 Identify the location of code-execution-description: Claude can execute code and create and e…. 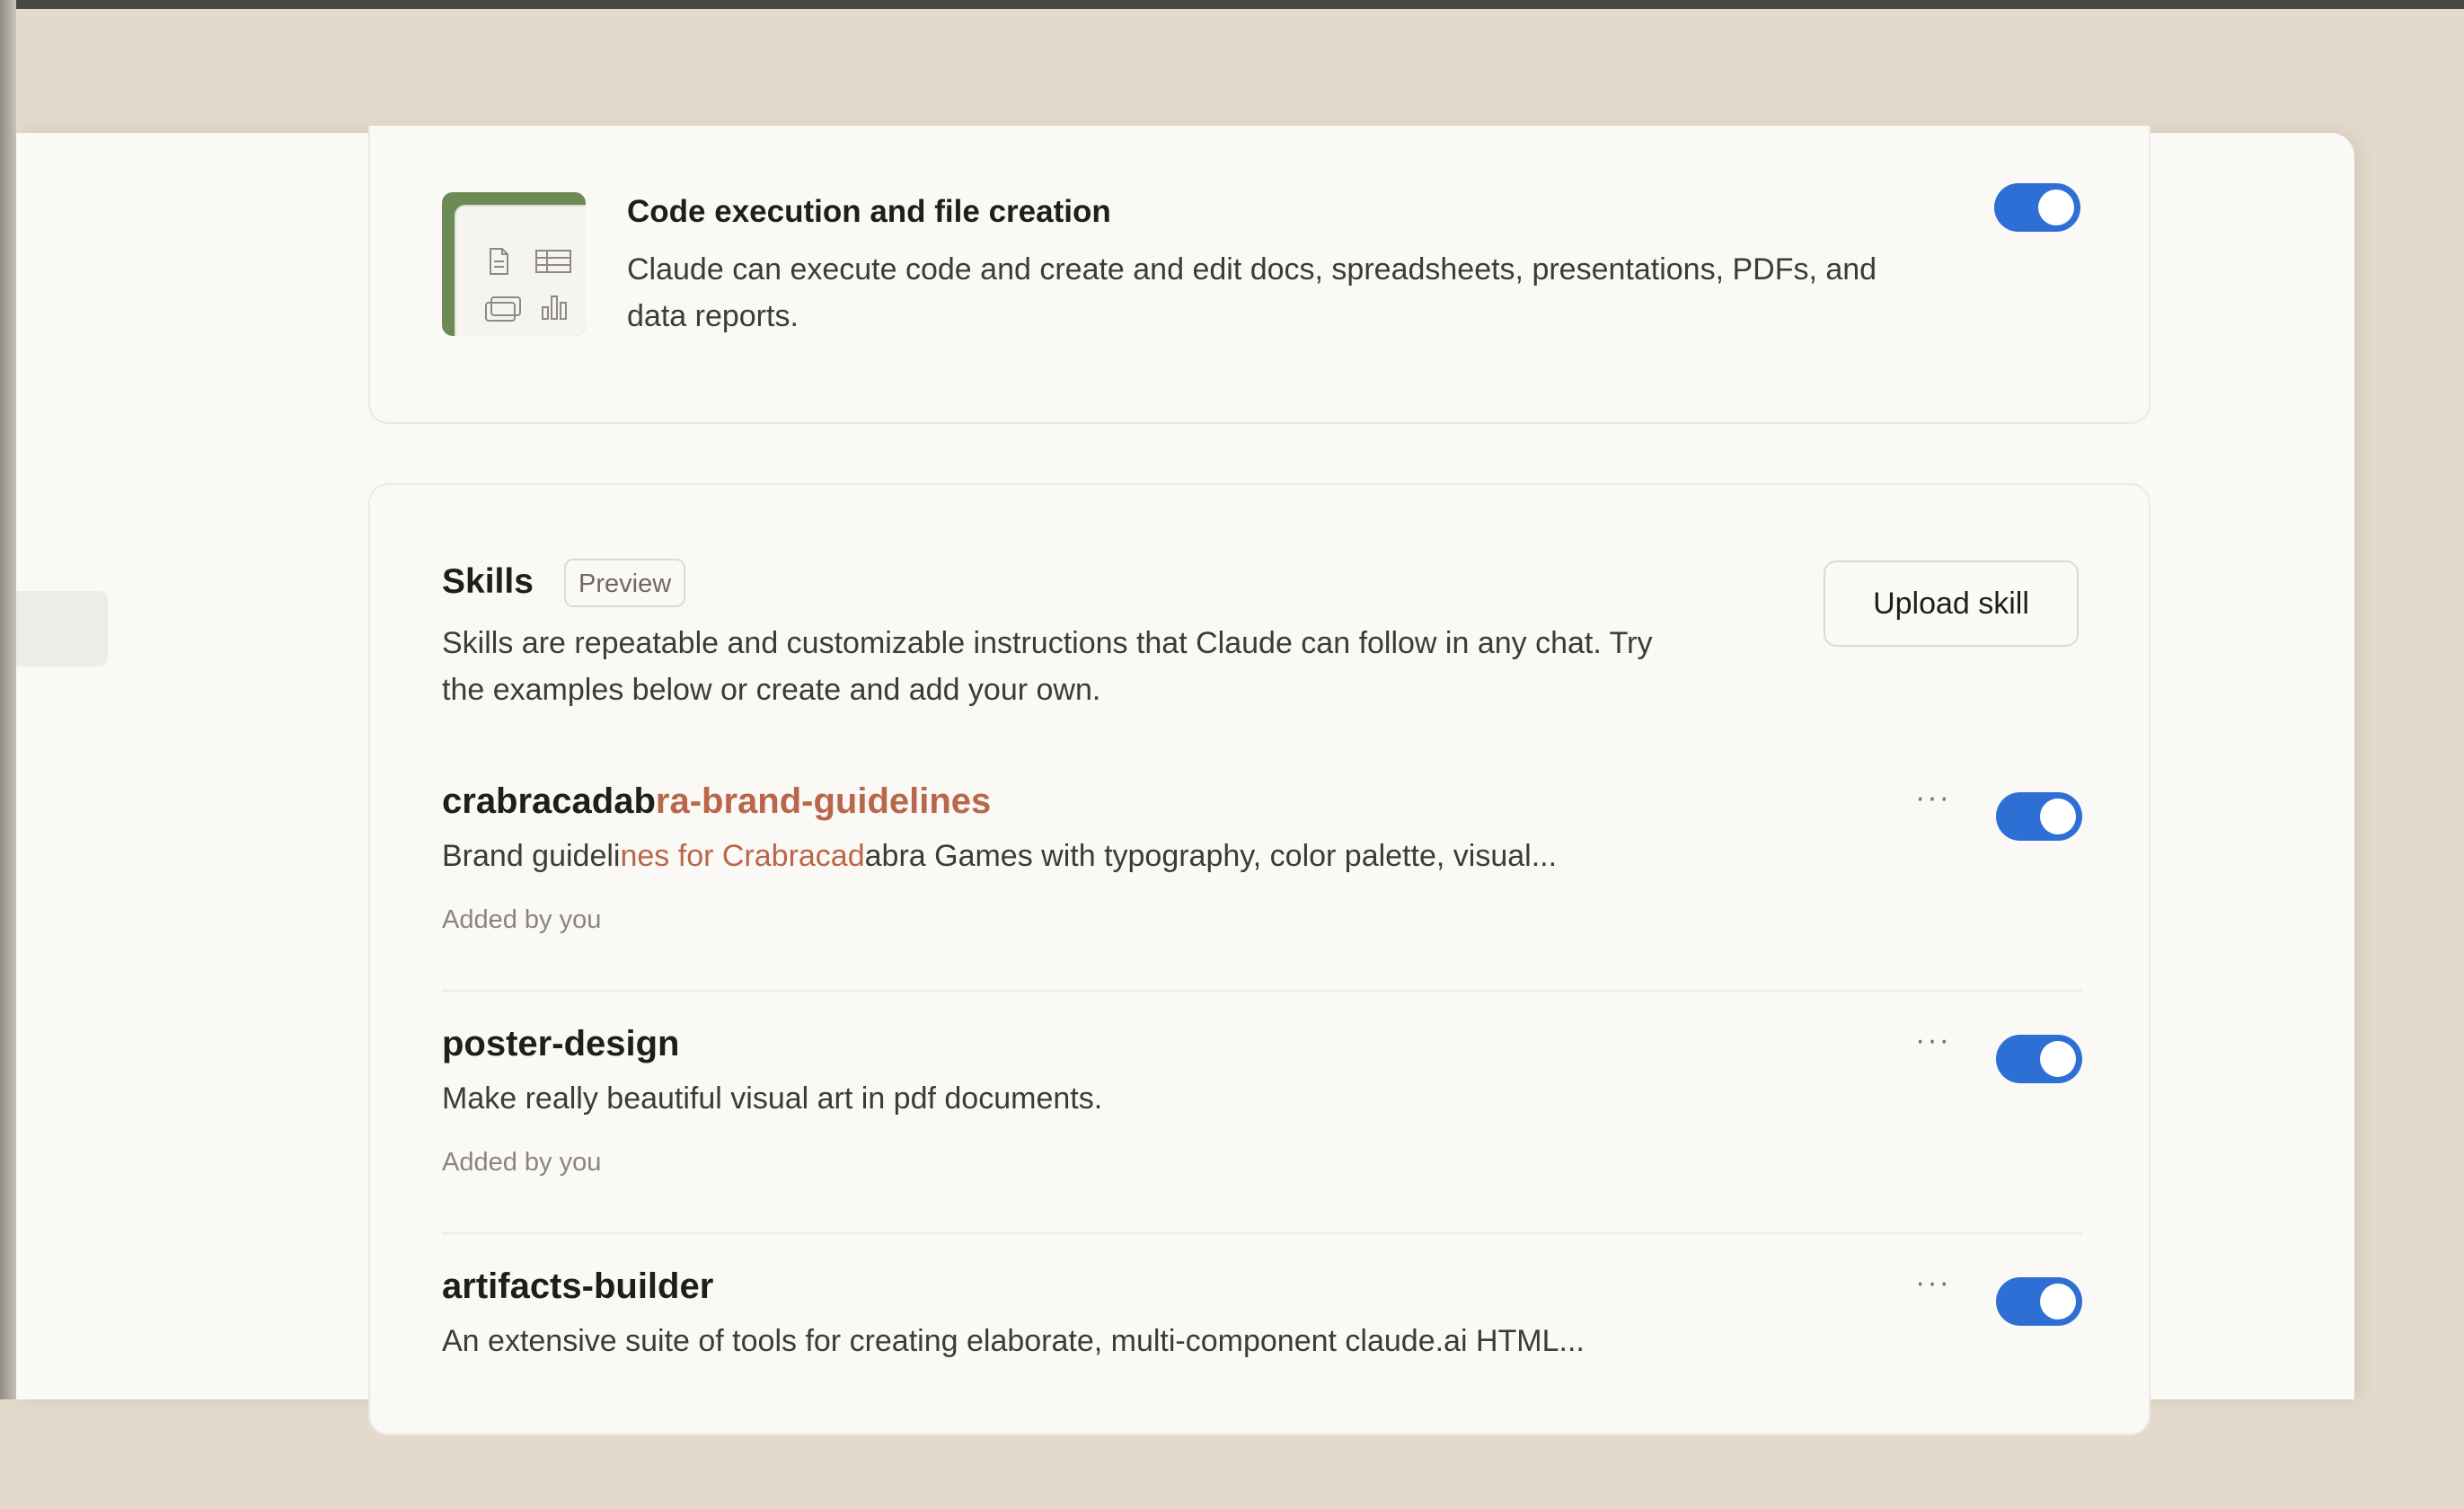
(1252, 292).